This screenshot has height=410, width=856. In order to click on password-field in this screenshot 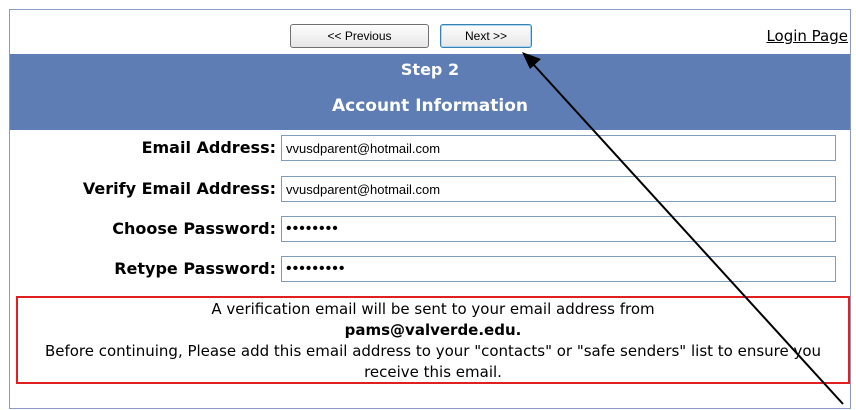, I will do `click(558, 229)`.